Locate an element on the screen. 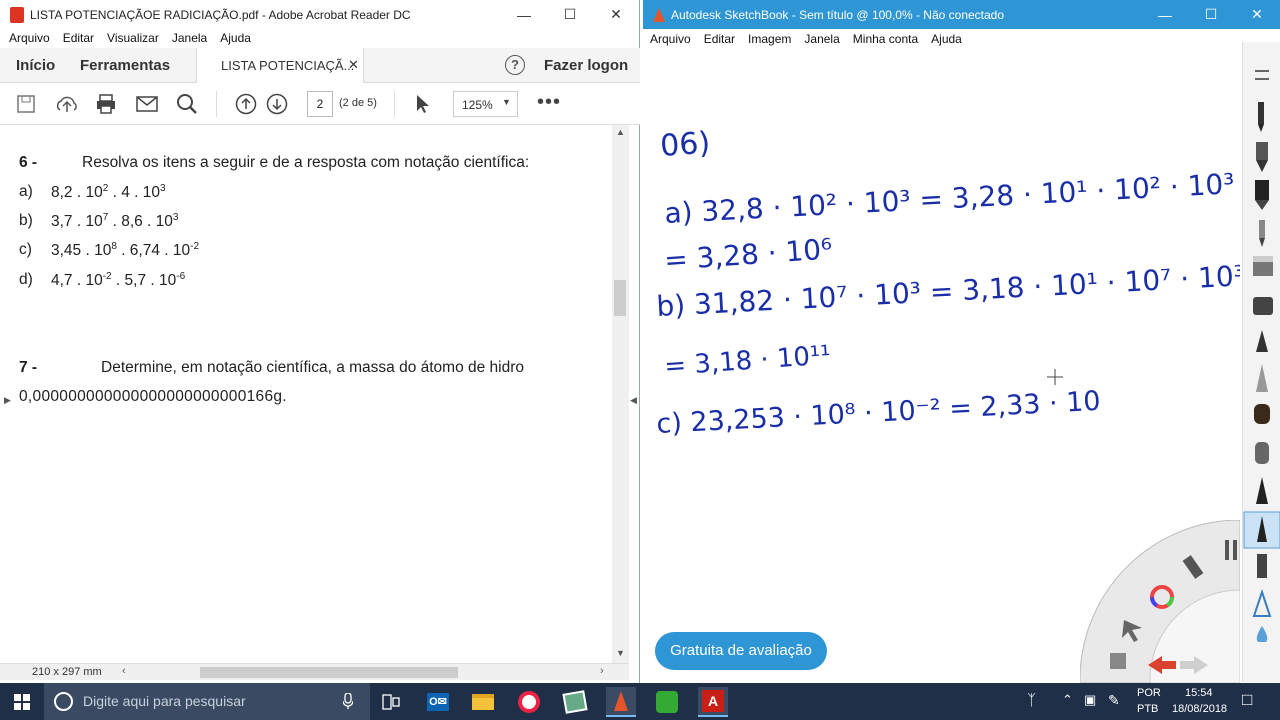 This screenshot has width=1280, height=720. fine-brush-icon is located at coordinates (1262, 566).